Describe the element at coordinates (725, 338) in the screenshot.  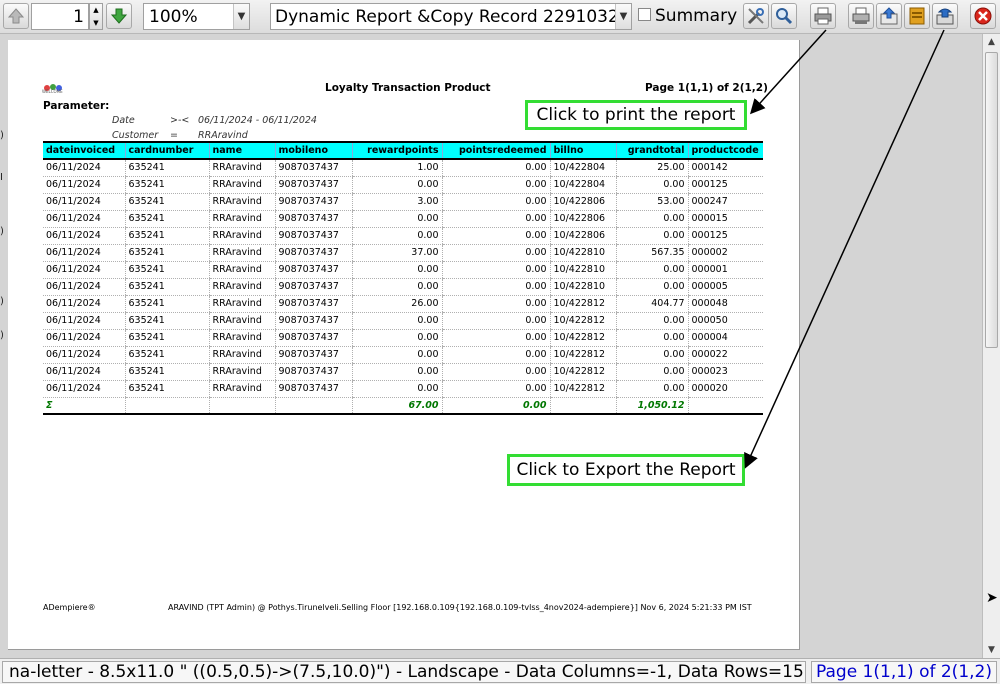
I see `table-cell: 000004` at that location.